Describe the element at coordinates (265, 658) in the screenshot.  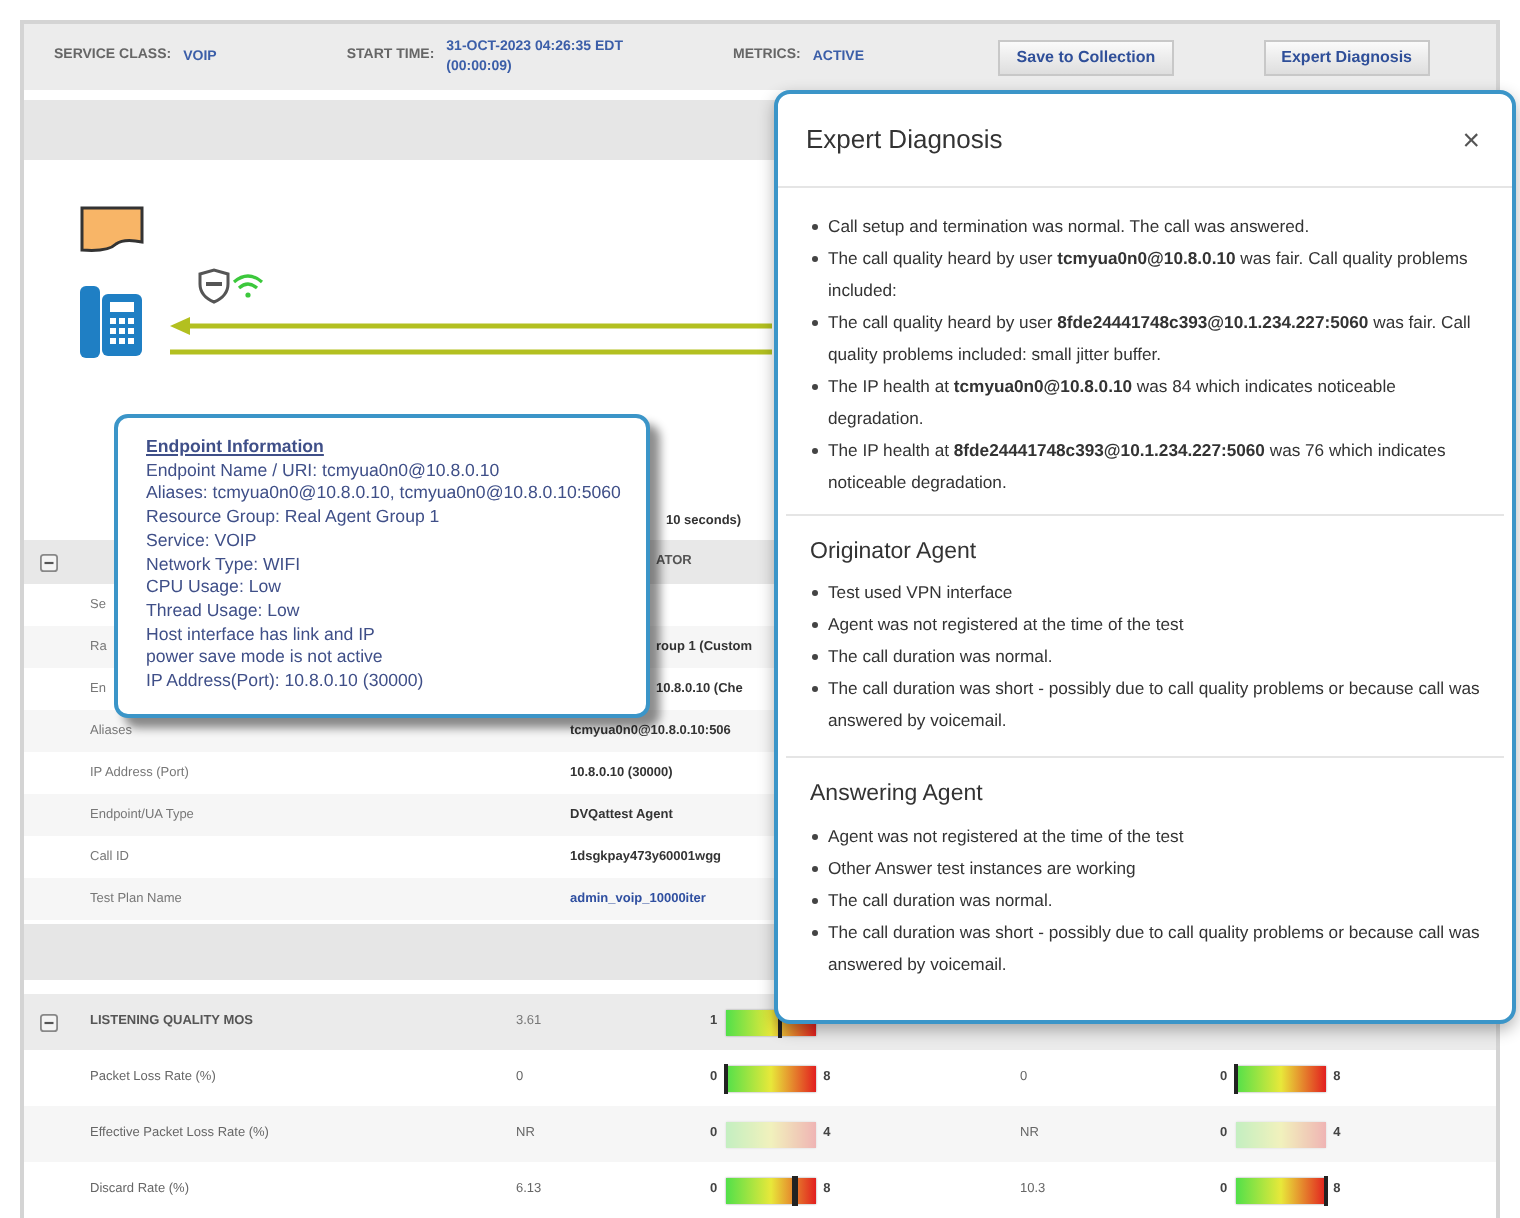
I see `tooltip-line: power save mode is not active` at that location.